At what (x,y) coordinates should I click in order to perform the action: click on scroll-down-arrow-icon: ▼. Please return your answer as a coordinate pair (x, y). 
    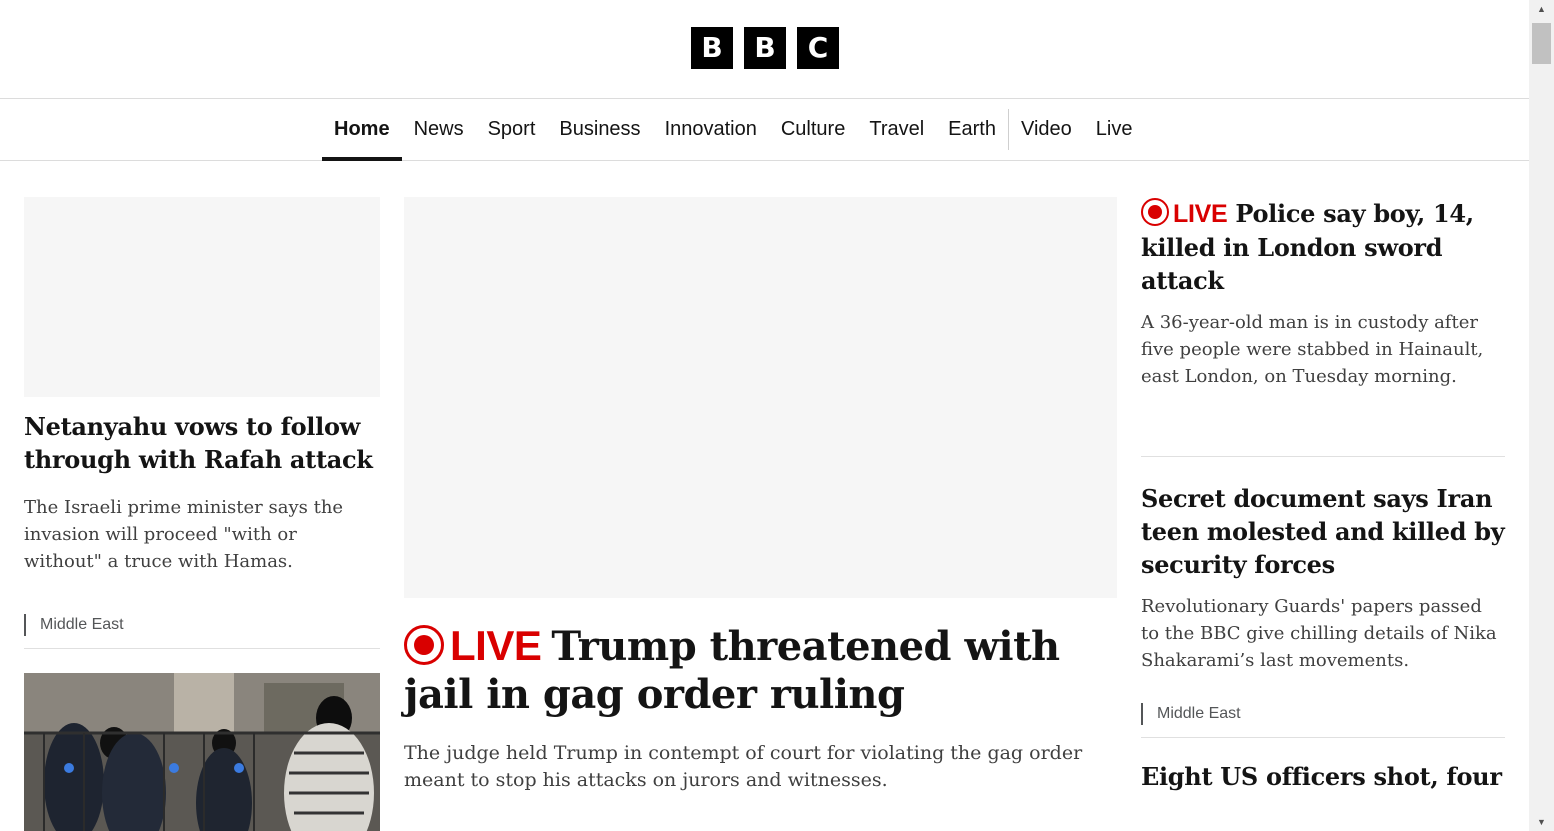
    Looking at the image, I should click on (1541, 822).